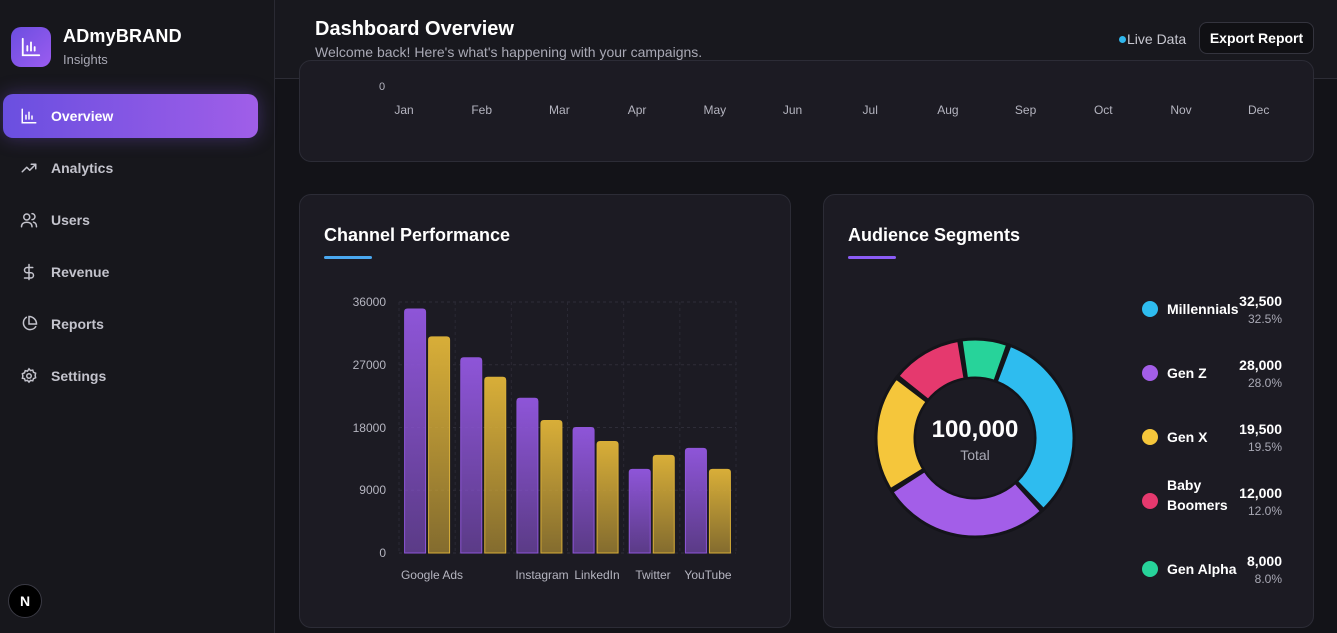 This screenshot has width=1337, height=633. I want to click on sidebar-item-label: Revenue, so click(80, 272).